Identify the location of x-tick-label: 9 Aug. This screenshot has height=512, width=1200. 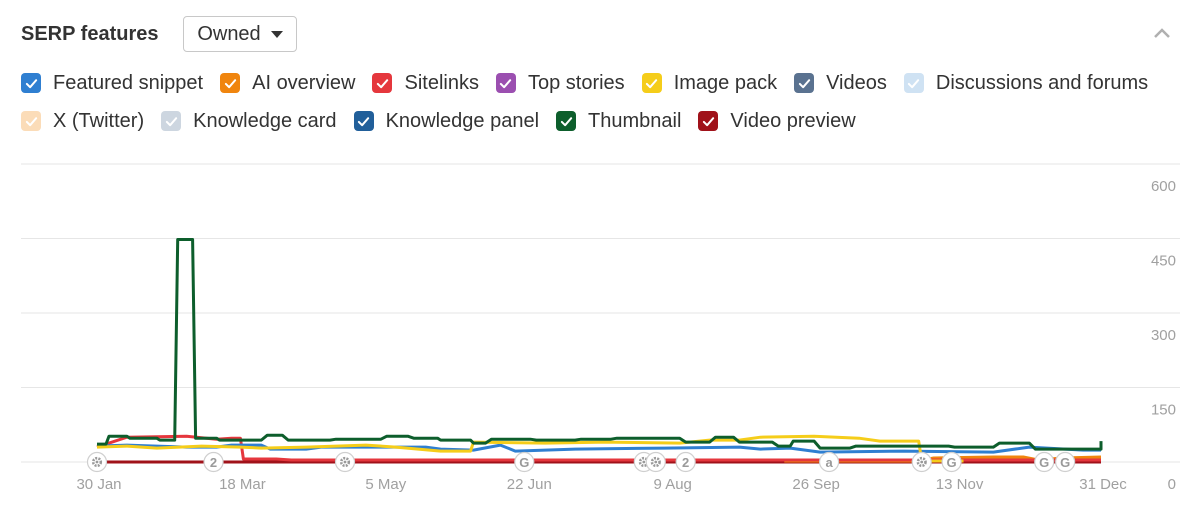
(673, 484).